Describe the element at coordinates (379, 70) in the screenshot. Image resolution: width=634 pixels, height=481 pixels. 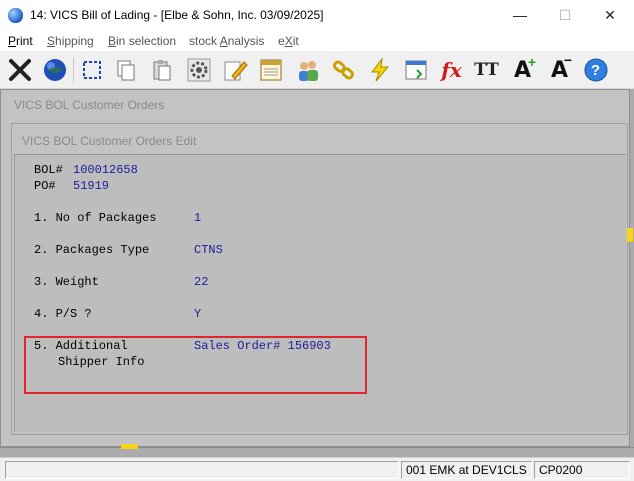
I see `lightning-icon` at that location.